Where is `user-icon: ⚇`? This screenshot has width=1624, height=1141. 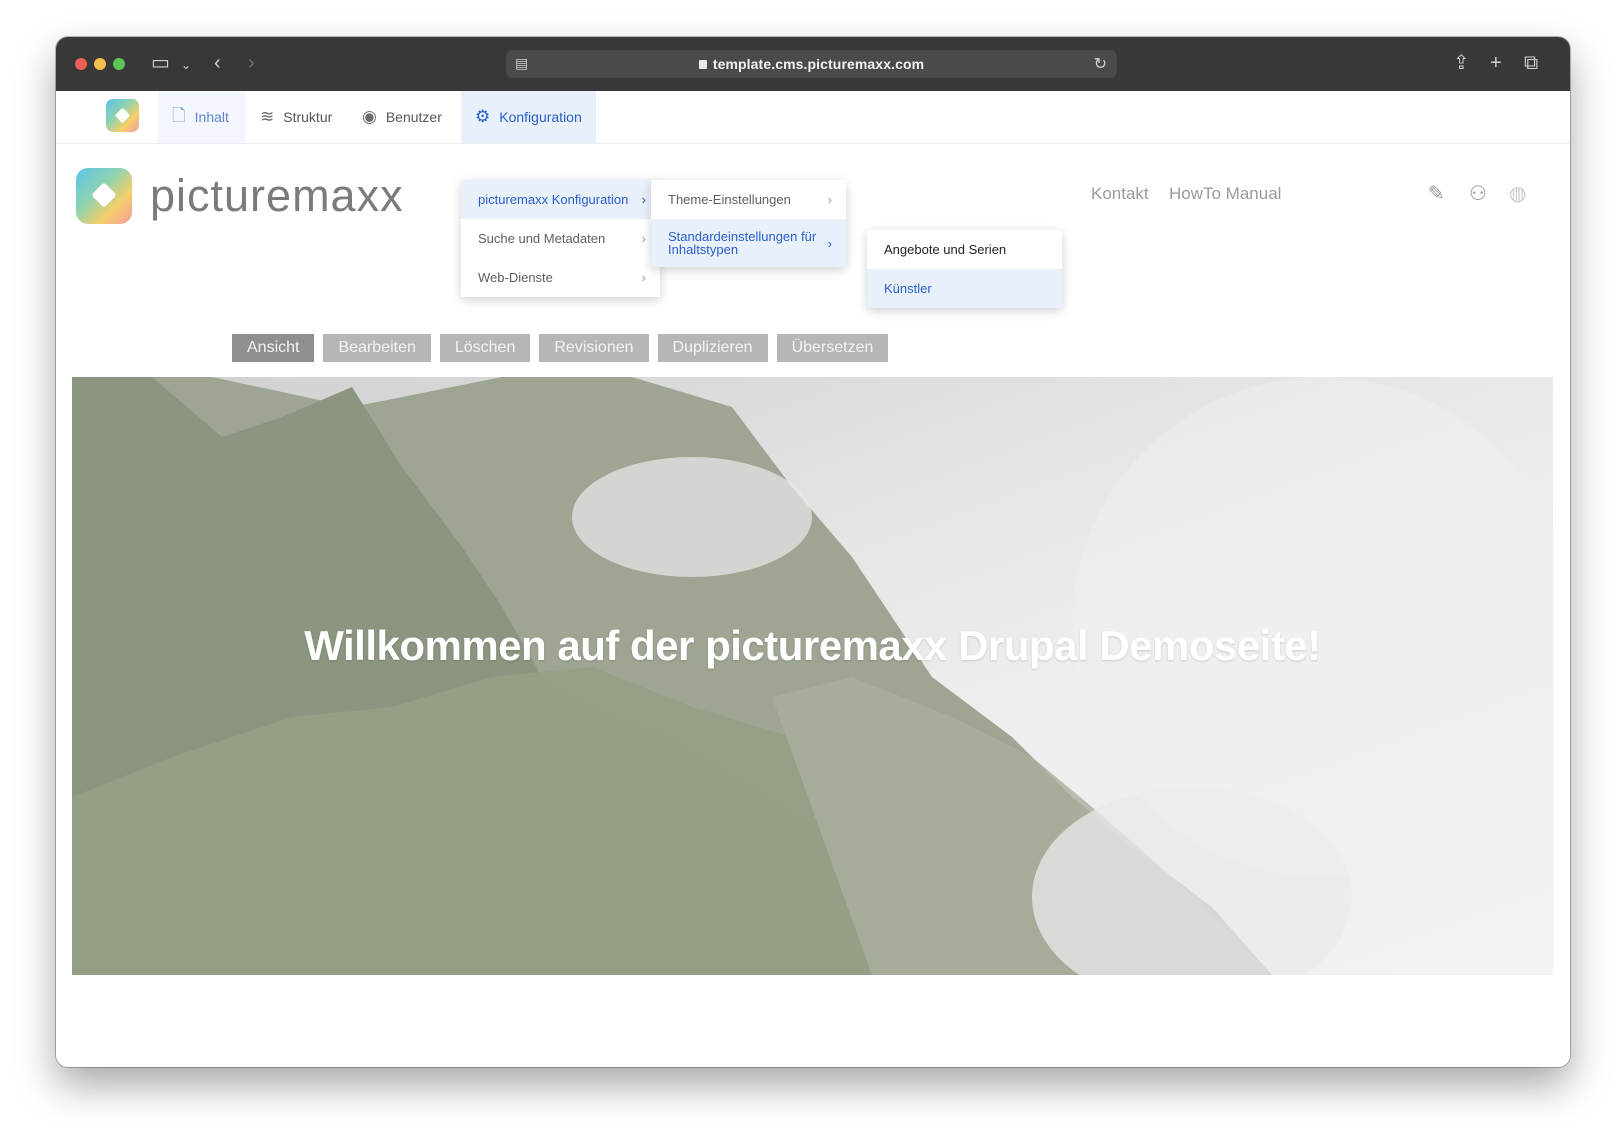 user-icon: ⚇ is located at coordinates (1478, 193).